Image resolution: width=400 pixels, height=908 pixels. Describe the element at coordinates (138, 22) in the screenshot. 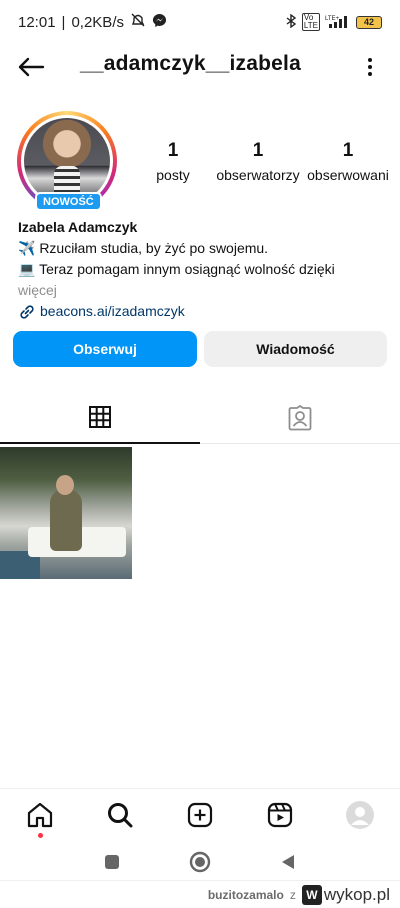

I see `mute-icon` at that location.